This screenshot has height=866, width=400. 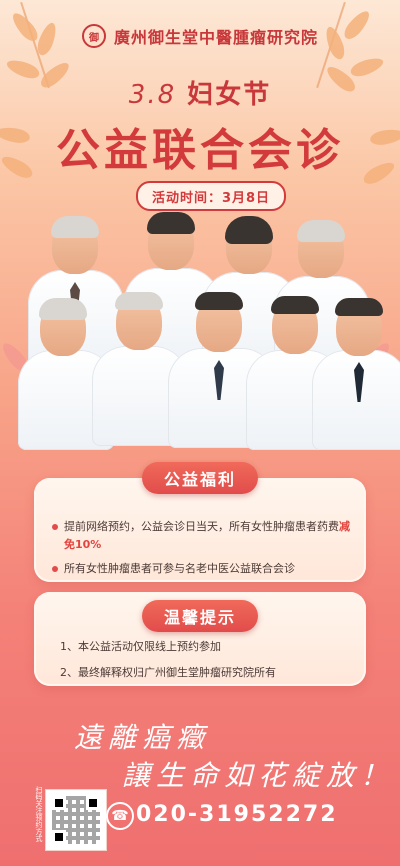 I want to click on event-subtitle-text: 妇女节, so click(x=229, y=95).